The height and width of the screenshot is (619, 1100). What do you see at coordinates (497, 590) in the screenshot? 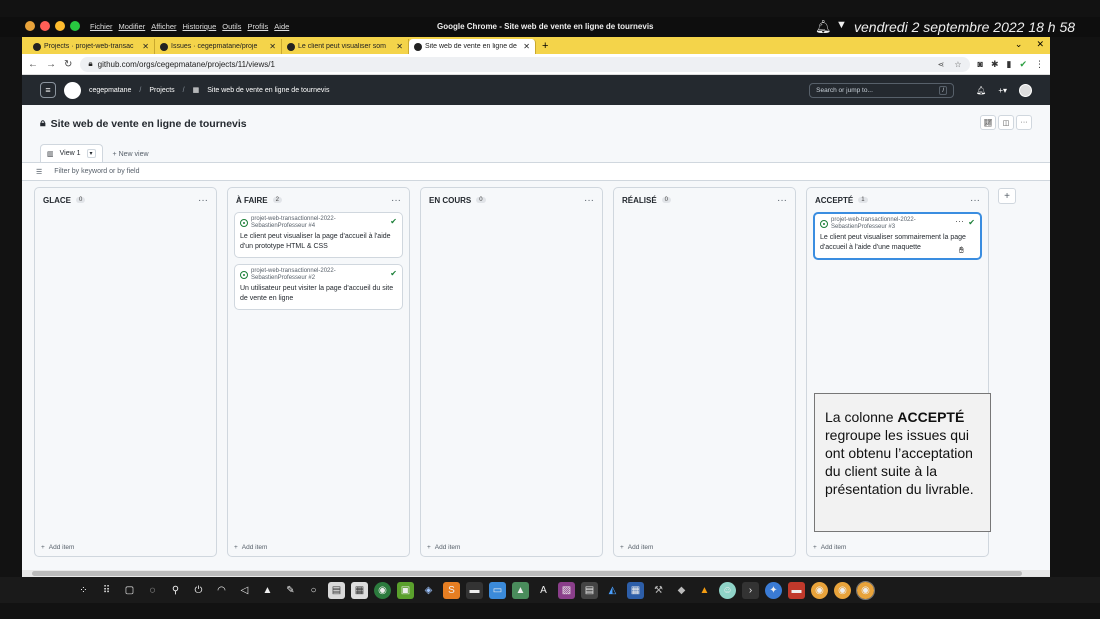
I see `screenshot-icon: ▭` at bounding box center [497, 590].